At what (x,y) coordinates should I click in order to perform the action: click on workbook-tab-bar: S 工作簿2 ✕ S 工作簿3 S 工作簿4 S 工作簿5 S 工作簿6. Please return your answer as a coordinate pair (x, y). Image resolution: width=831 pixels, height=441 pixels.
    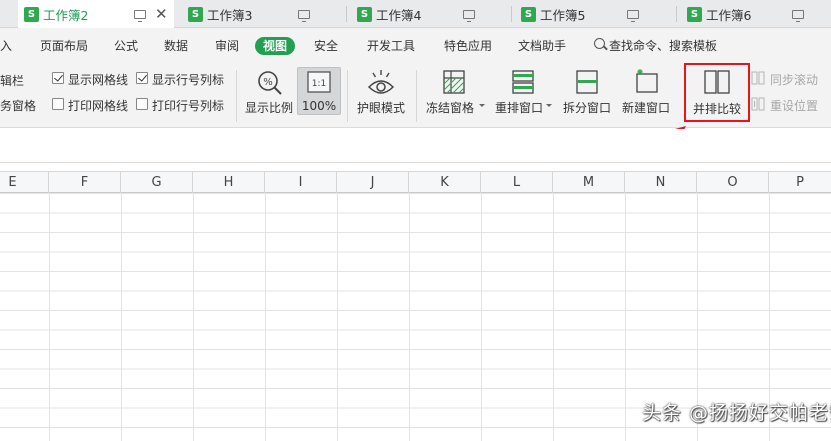
    Looking at the image, I should click on (415, 14).